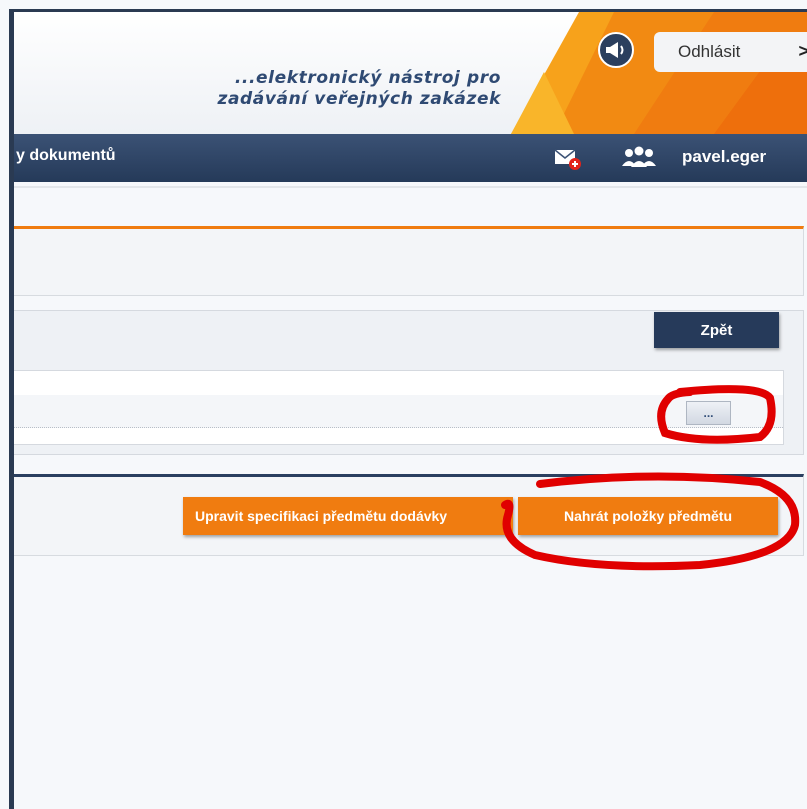 This screenshot has height=809, width=807. Describe the element at coordinates (716, 330) in the screenshot. I see `back-button: Zpět` at that location.